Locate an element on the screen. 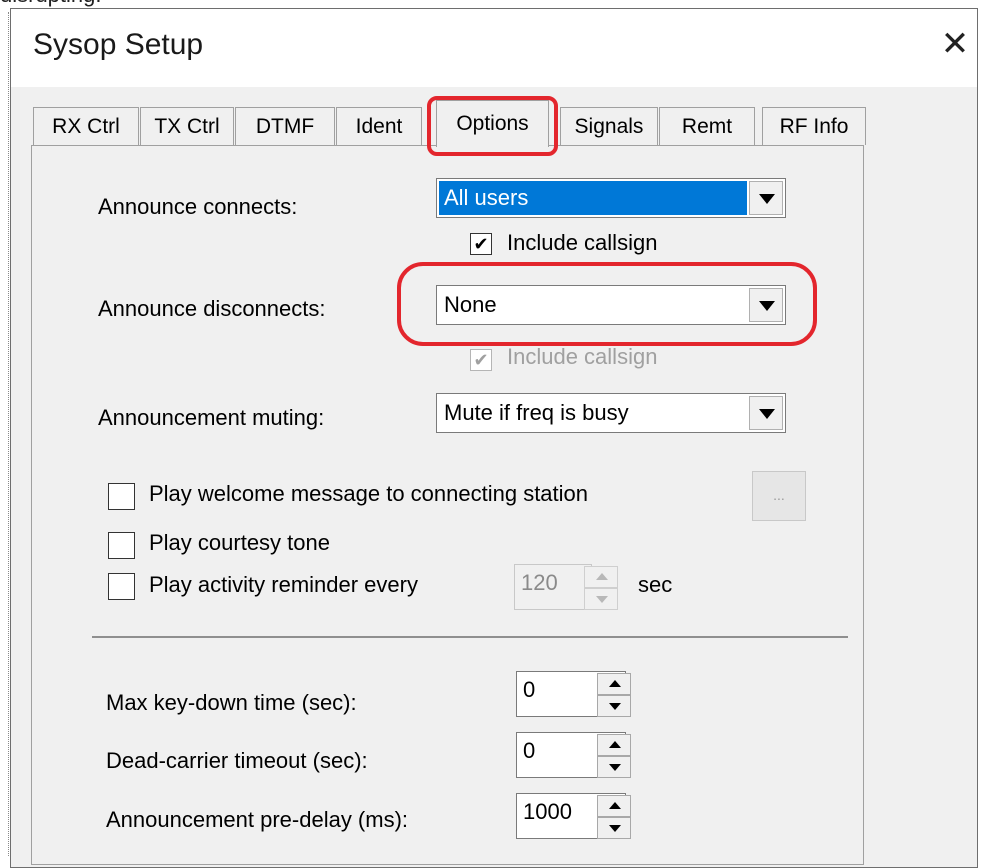  play-reminder-checkbox is located at coordinates (121, 586).